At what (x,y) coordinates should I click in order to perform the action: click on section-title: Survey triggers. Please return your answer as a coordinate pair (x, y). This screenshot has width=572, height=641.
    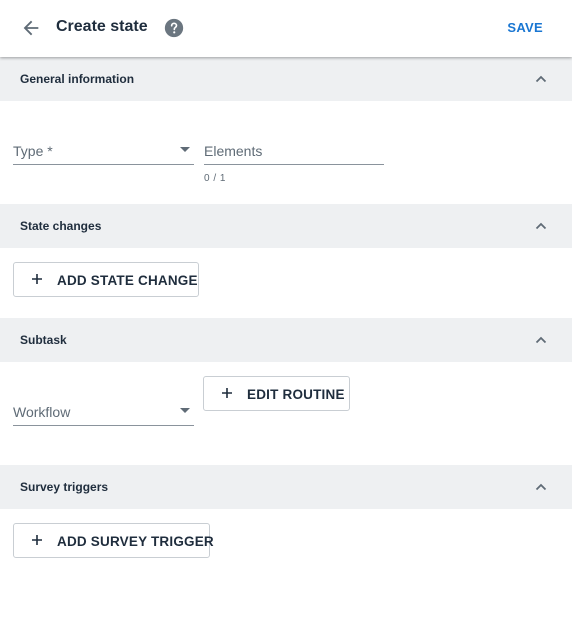
    Looking at the image, I should click on (64, 487).